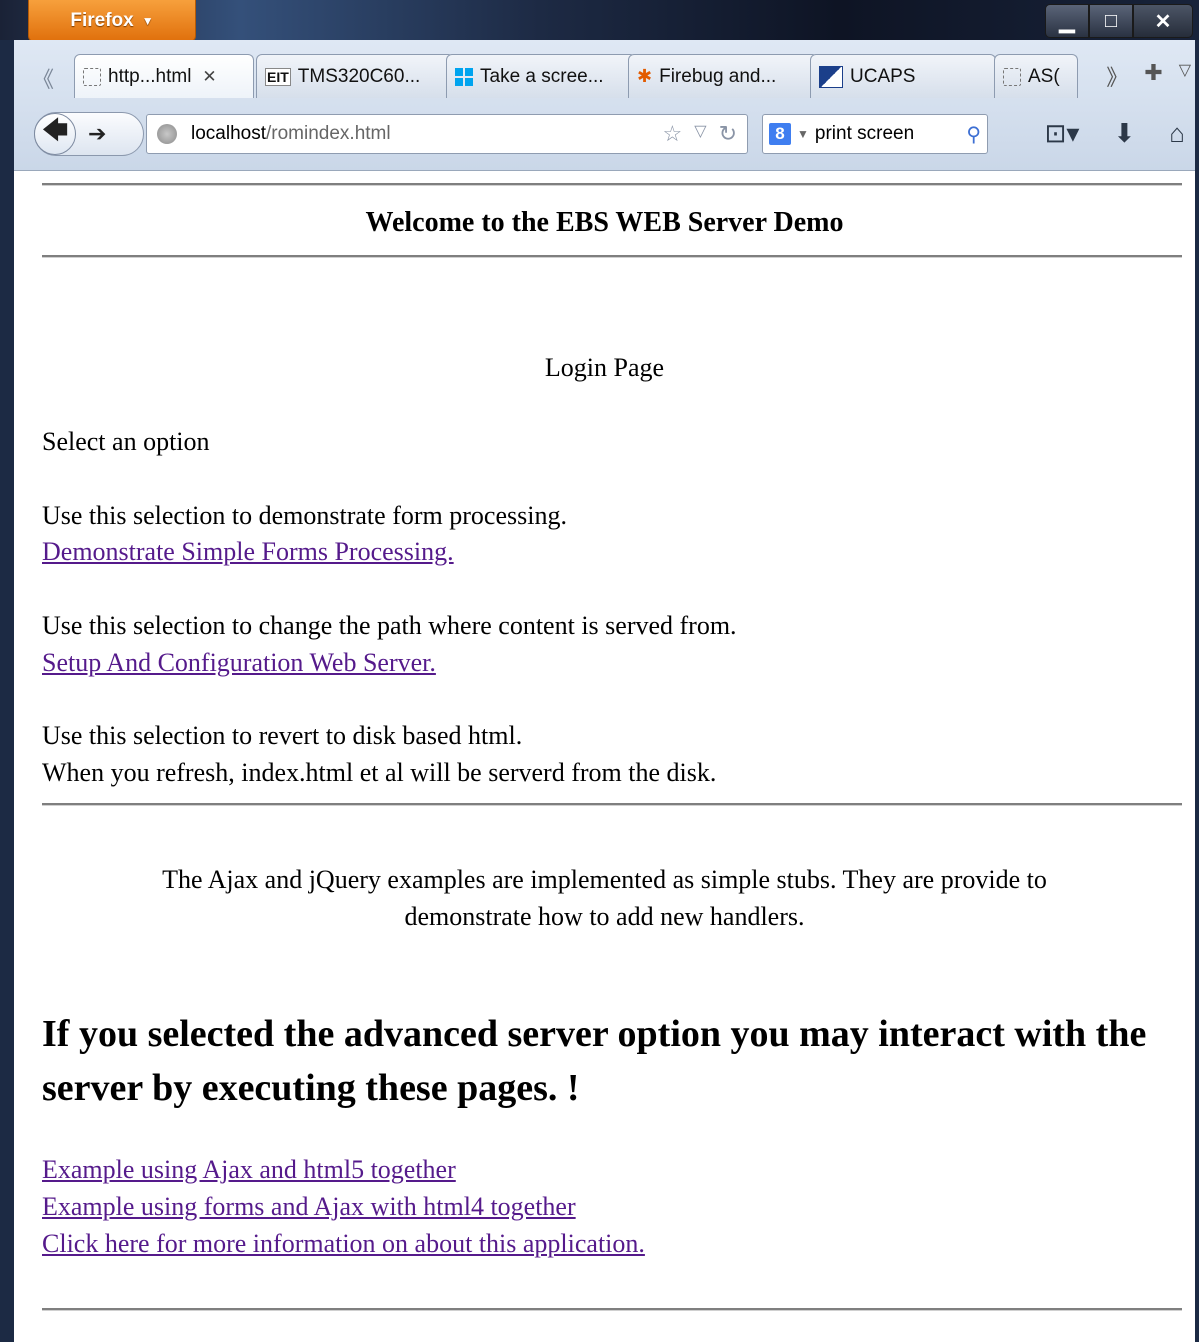  Describe the element at coordinates (43, 78) in the screenshot. I see `tab-scroll-left-icon: 《` at that location.